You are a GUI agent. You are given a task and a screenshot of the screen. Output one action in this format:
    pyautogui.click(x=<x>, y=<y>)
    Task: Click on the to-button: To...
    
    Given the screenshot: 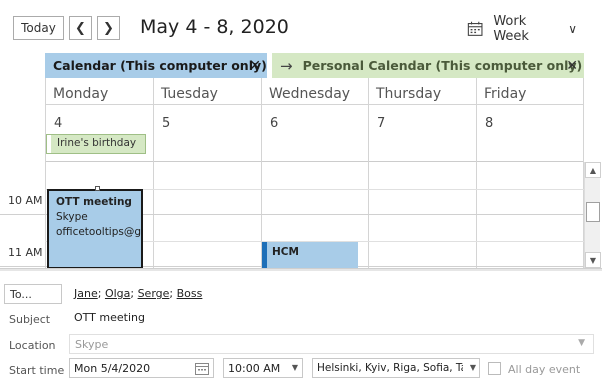 What is the action you would take?
    pyautogui.click(x=33, y=294)
    